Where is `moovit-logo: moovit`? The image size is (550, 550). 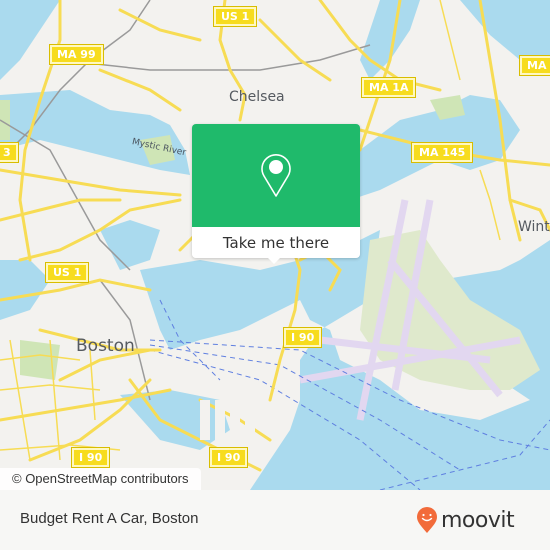 moovit-logo: moovit is located at coordinates (465, 520).